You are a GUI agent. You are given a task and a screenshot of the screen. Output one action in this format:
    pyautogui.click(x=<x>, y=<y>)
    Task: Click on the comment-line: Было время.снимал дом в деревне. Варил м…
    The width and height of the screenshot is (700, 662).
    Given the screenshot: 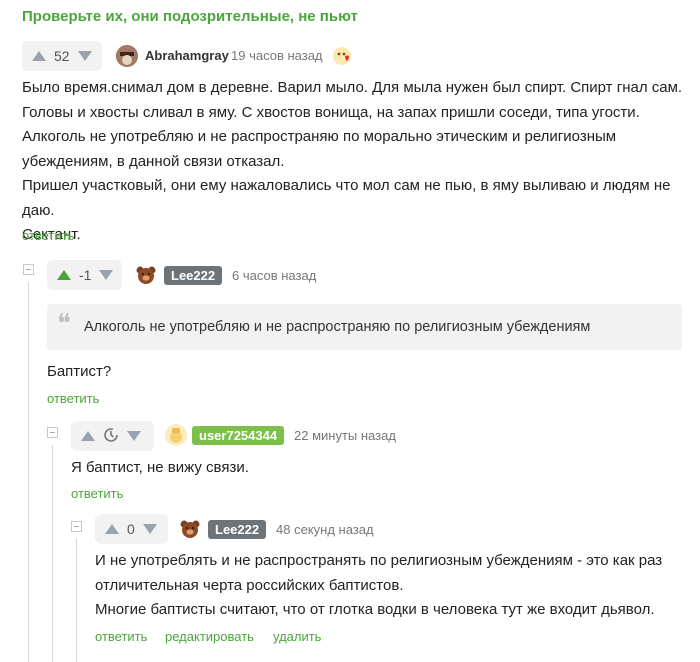 What is the action you would take?
    pyautogui.click(x=352, y=87)
    